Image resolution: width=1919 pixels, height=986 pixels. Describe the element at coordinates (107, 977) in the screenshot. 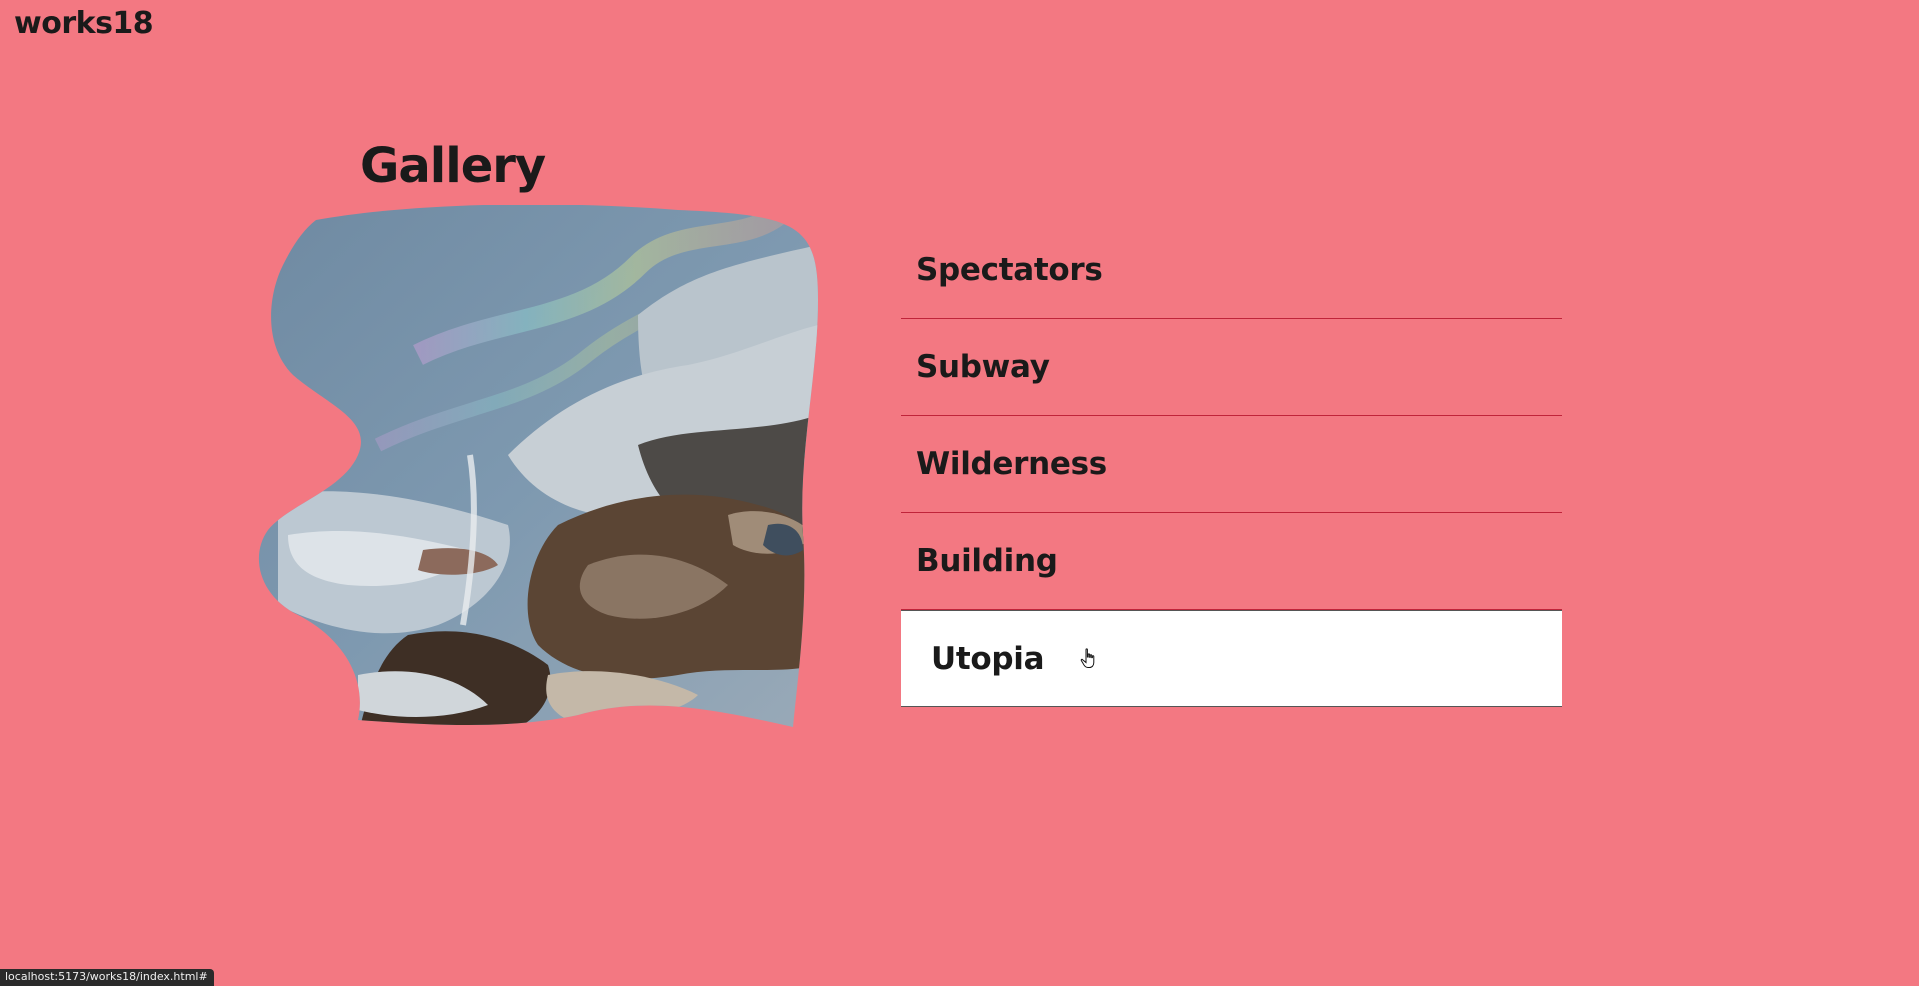

I see `status-bar-url: localhost:5173/works18/index.html#` at that location.